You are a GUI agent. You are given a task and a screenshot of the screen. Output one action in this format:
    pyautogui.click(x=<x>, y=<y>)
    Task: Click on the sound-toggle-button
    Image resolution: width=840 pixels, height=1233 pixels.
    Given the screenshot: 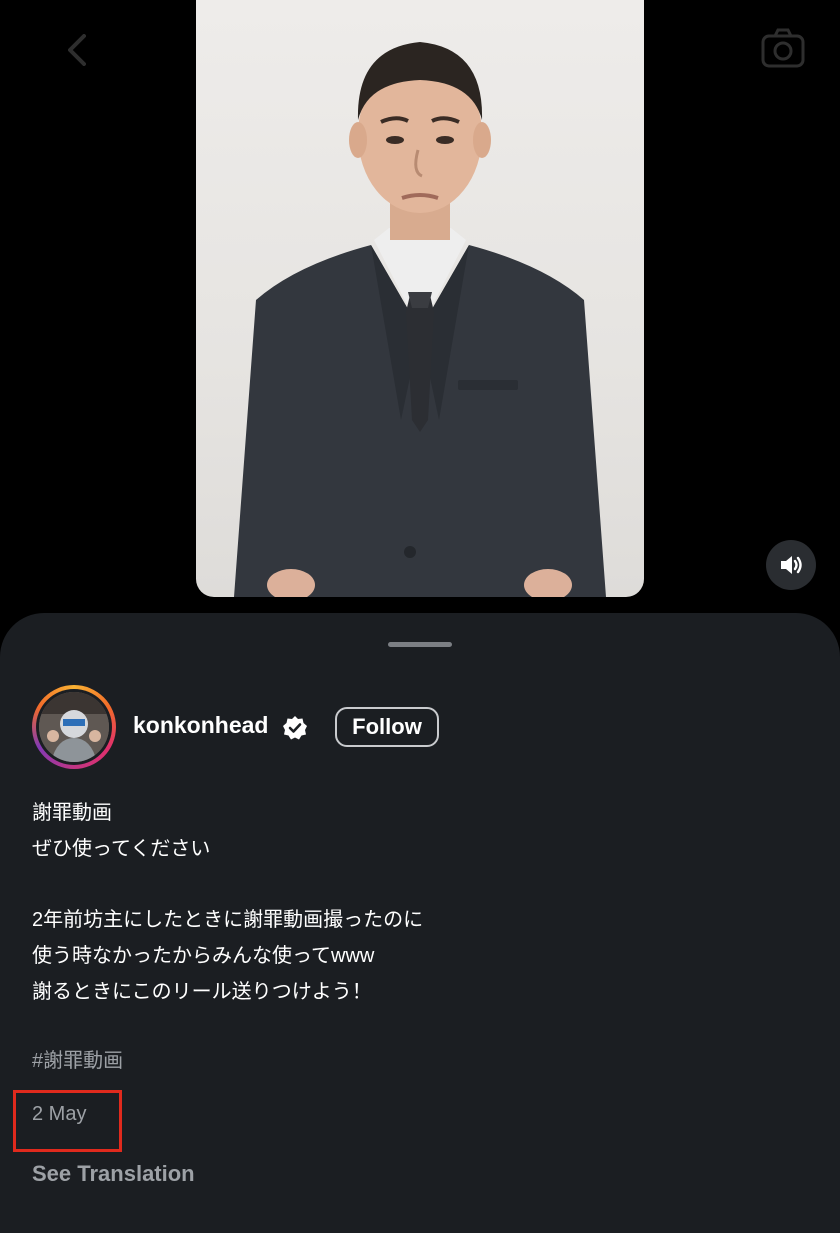 What is the action you would take?
    pyautogui.click(x=791, y=565)
    